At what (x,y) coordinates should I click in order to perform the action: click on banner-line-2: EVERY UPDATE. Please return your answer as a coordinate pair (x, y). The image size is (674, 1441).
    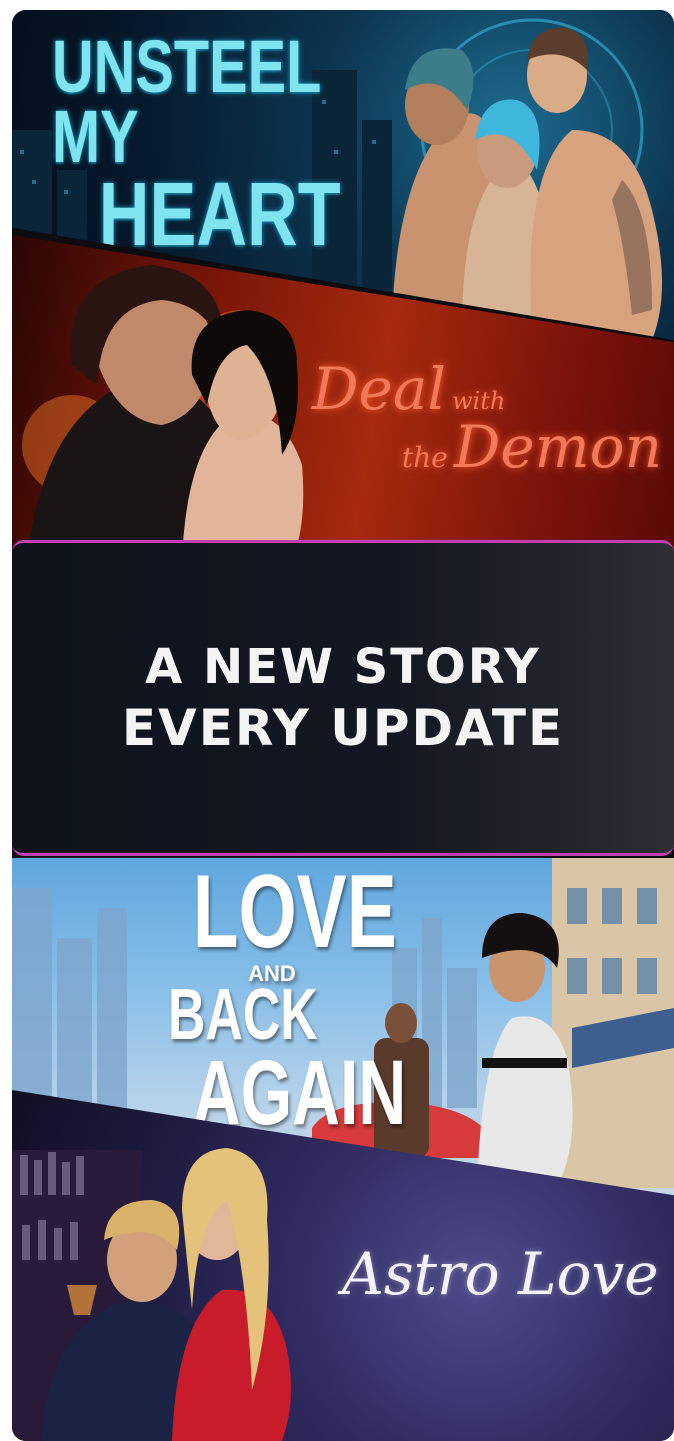
    Looking at the image, I should click on (343, 727).